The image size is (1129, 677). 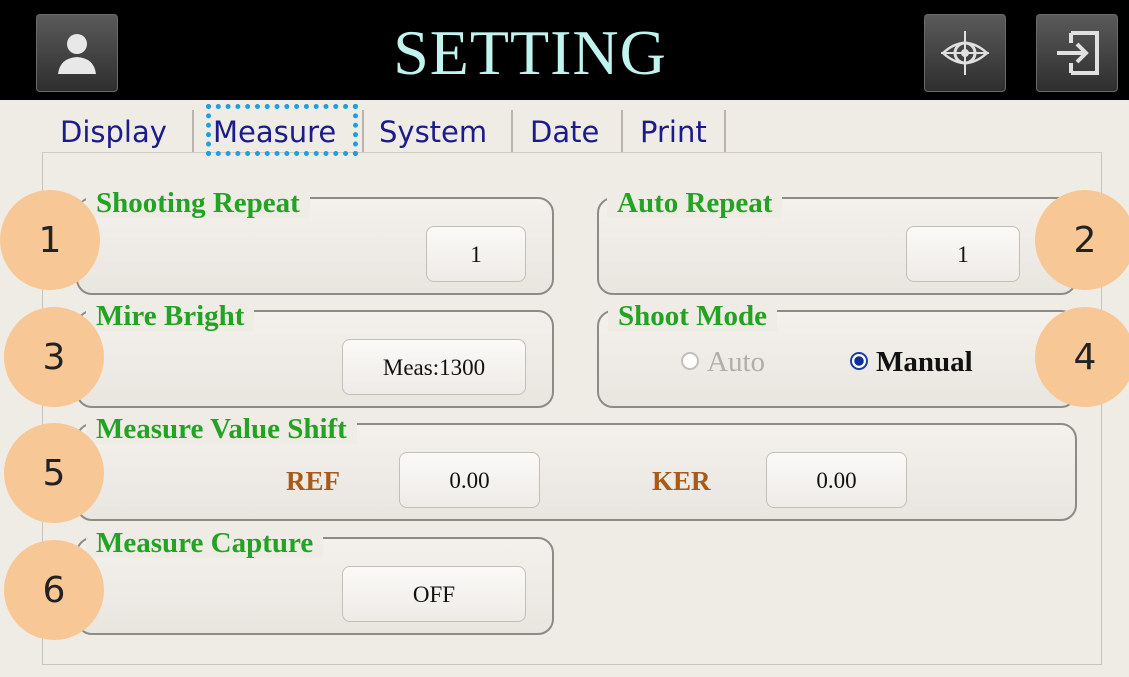 I want to click on header-bar: SETTING, so click(x=564, y=50).